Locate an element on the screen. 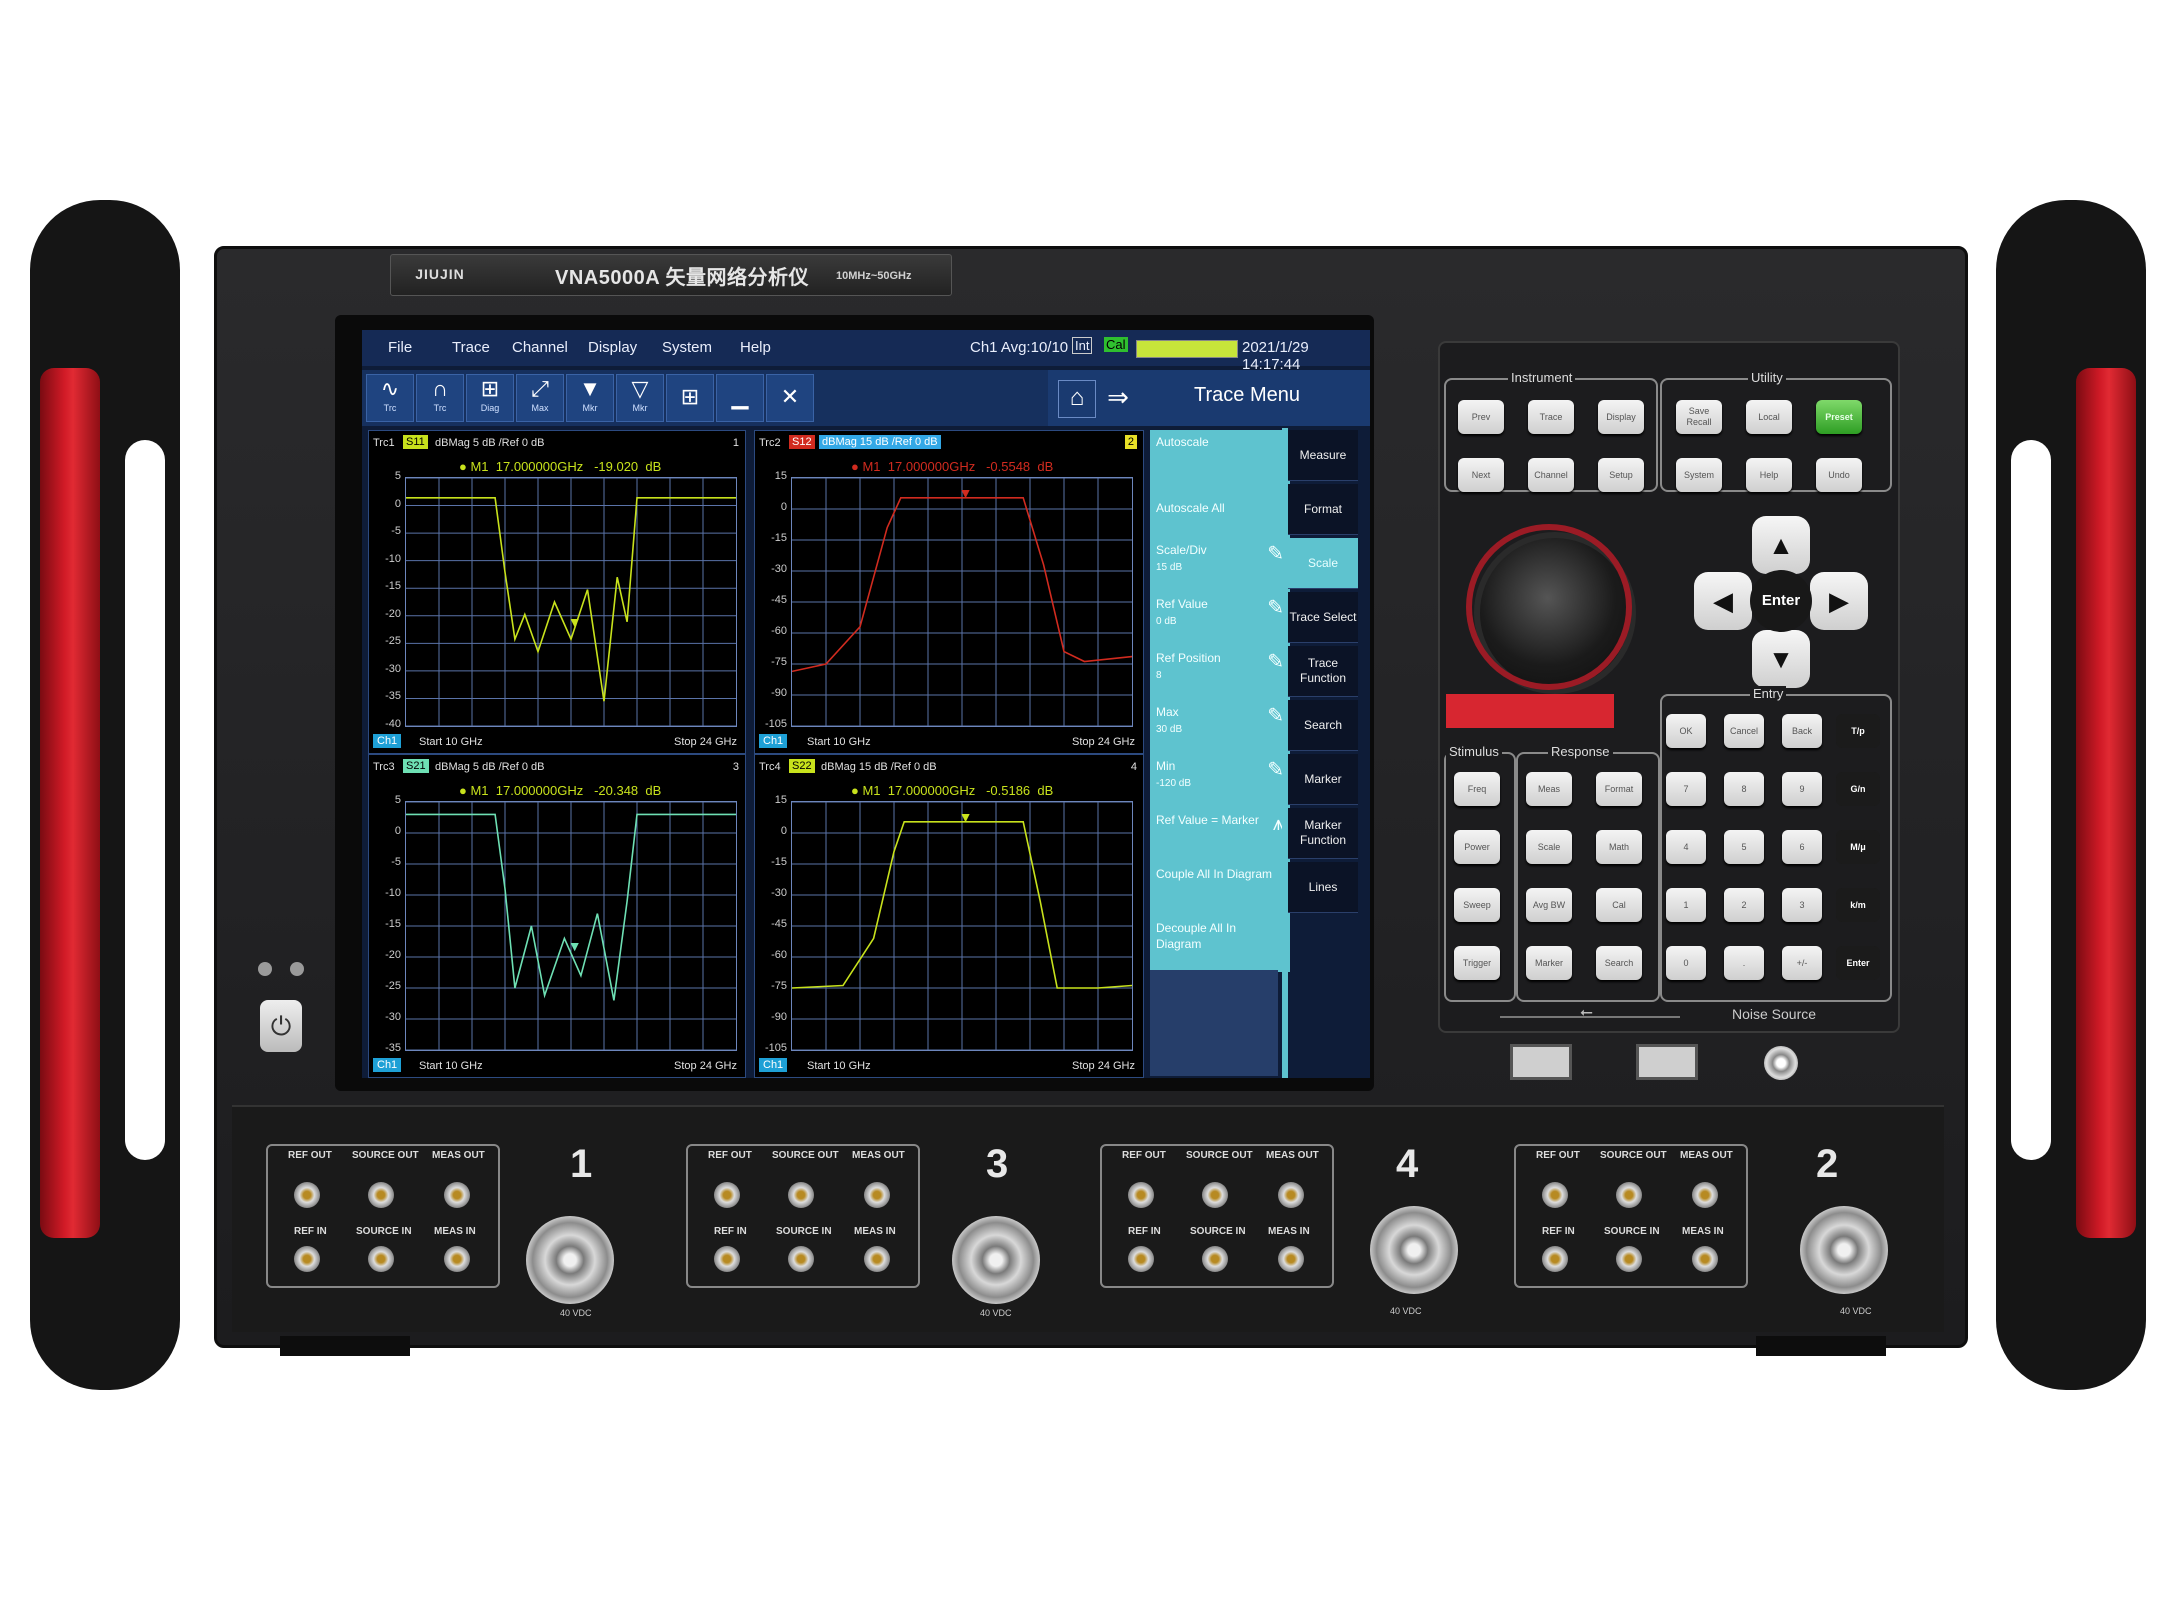  remove-marker-button: ▽ Mkr is located at coordinates (640, 398).